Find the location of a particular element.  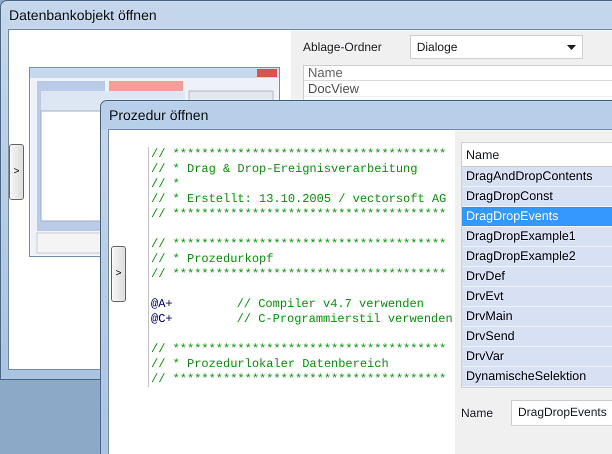

list-item: DynamischeSelektion is located at coordinates (537, 377).